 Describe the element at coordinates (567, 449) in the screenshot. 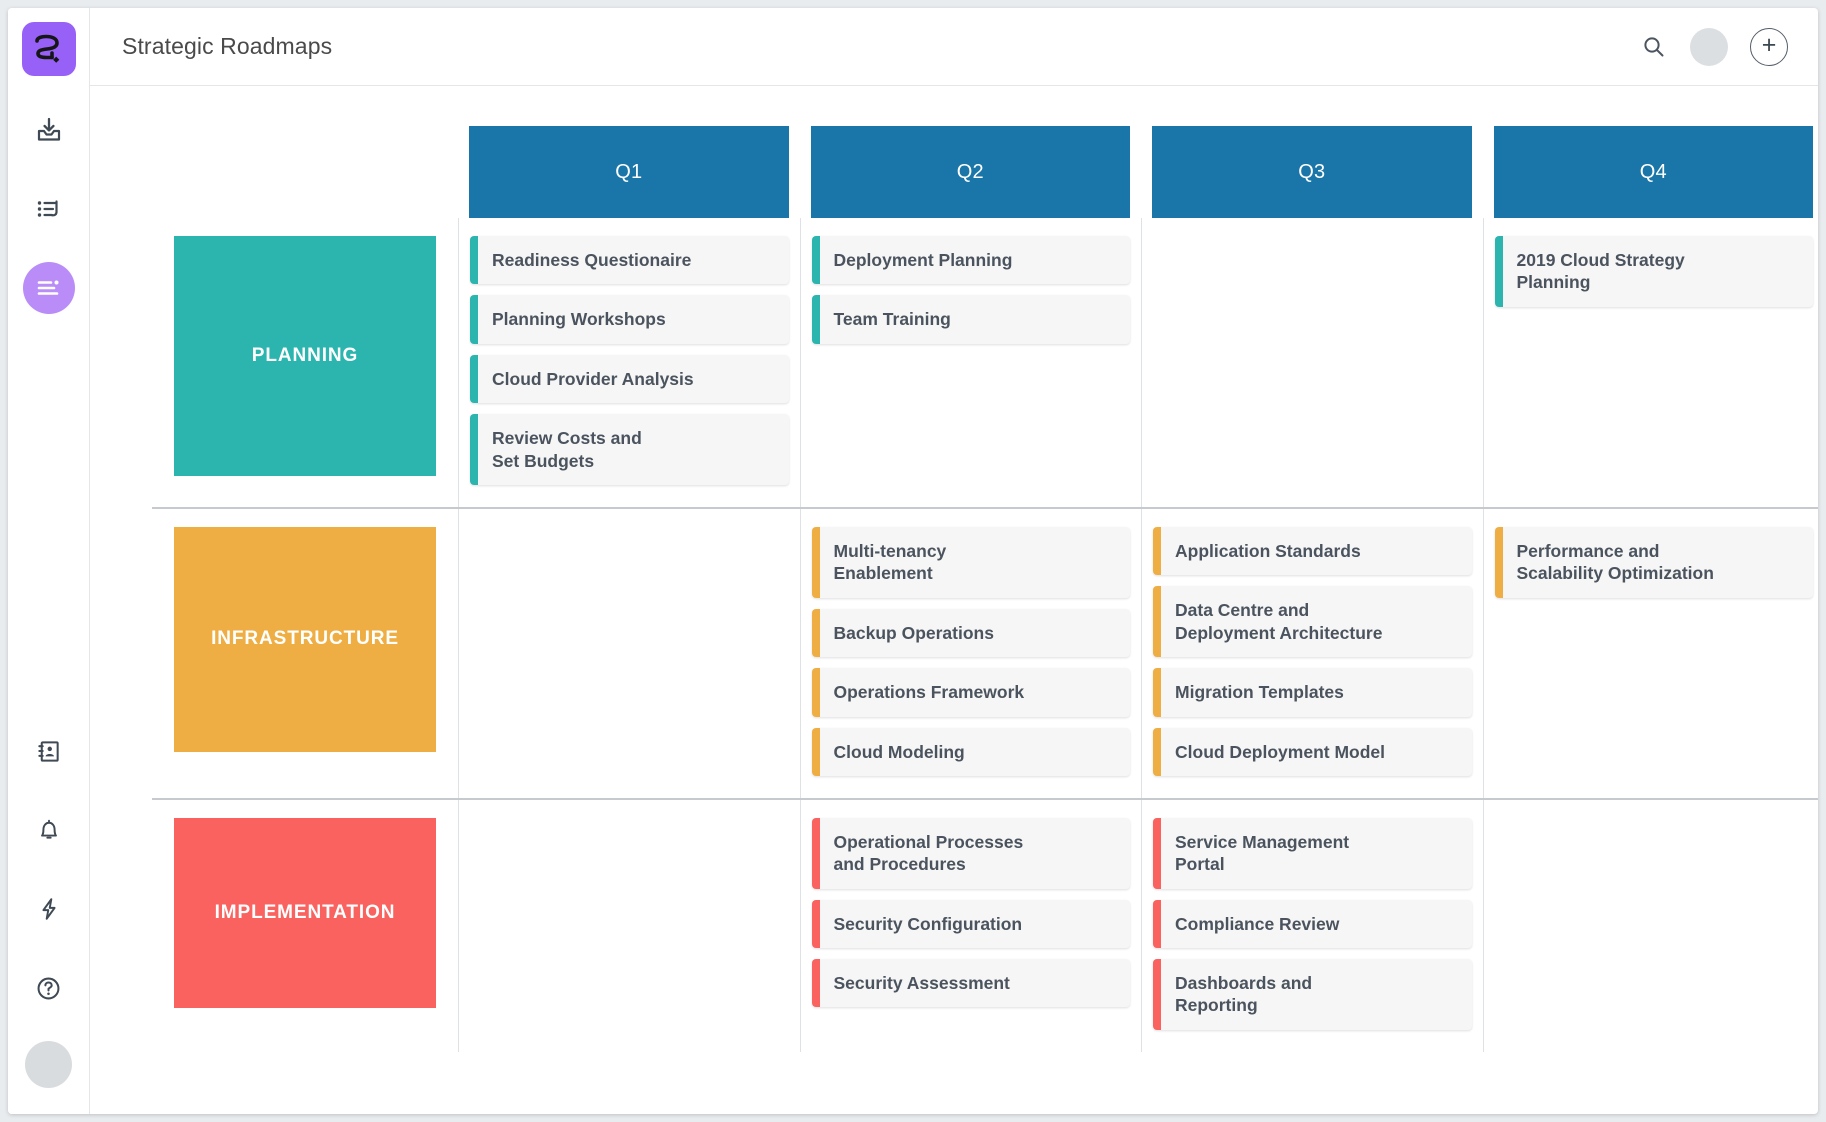

I see `task-card-title: Review Costs and Set Budgets` at that location.